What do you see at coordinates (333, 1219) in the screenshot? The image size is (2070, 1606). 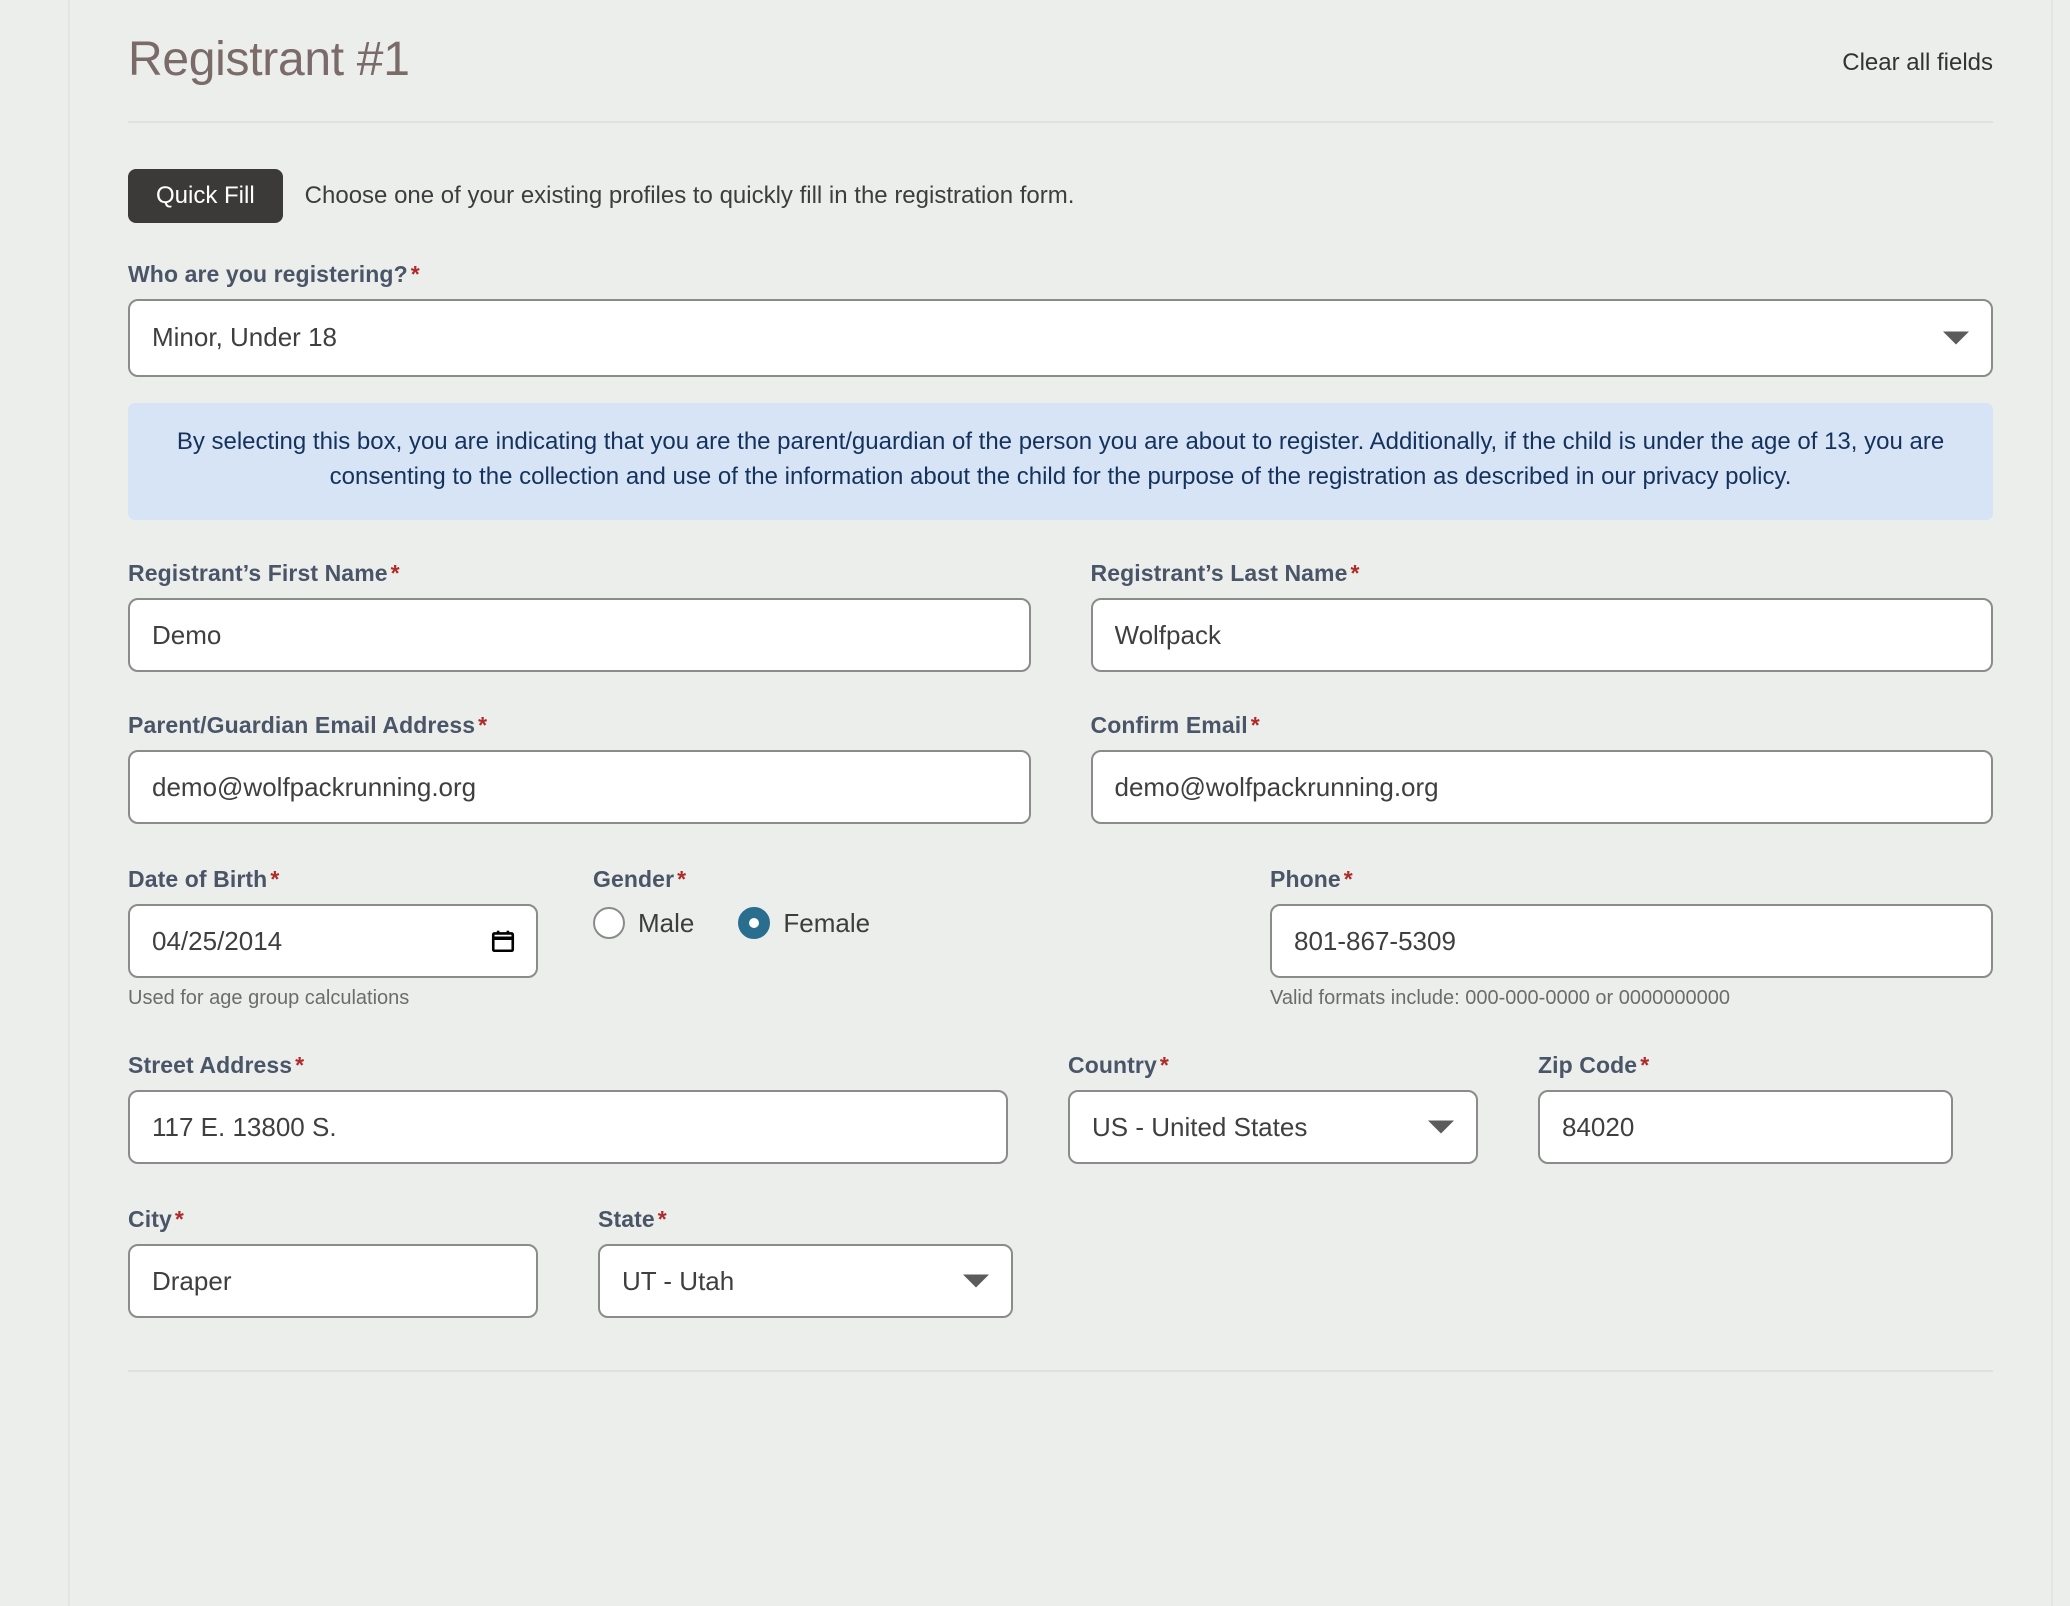 I see `city-label: City *` at bounding box center [333, 1219].